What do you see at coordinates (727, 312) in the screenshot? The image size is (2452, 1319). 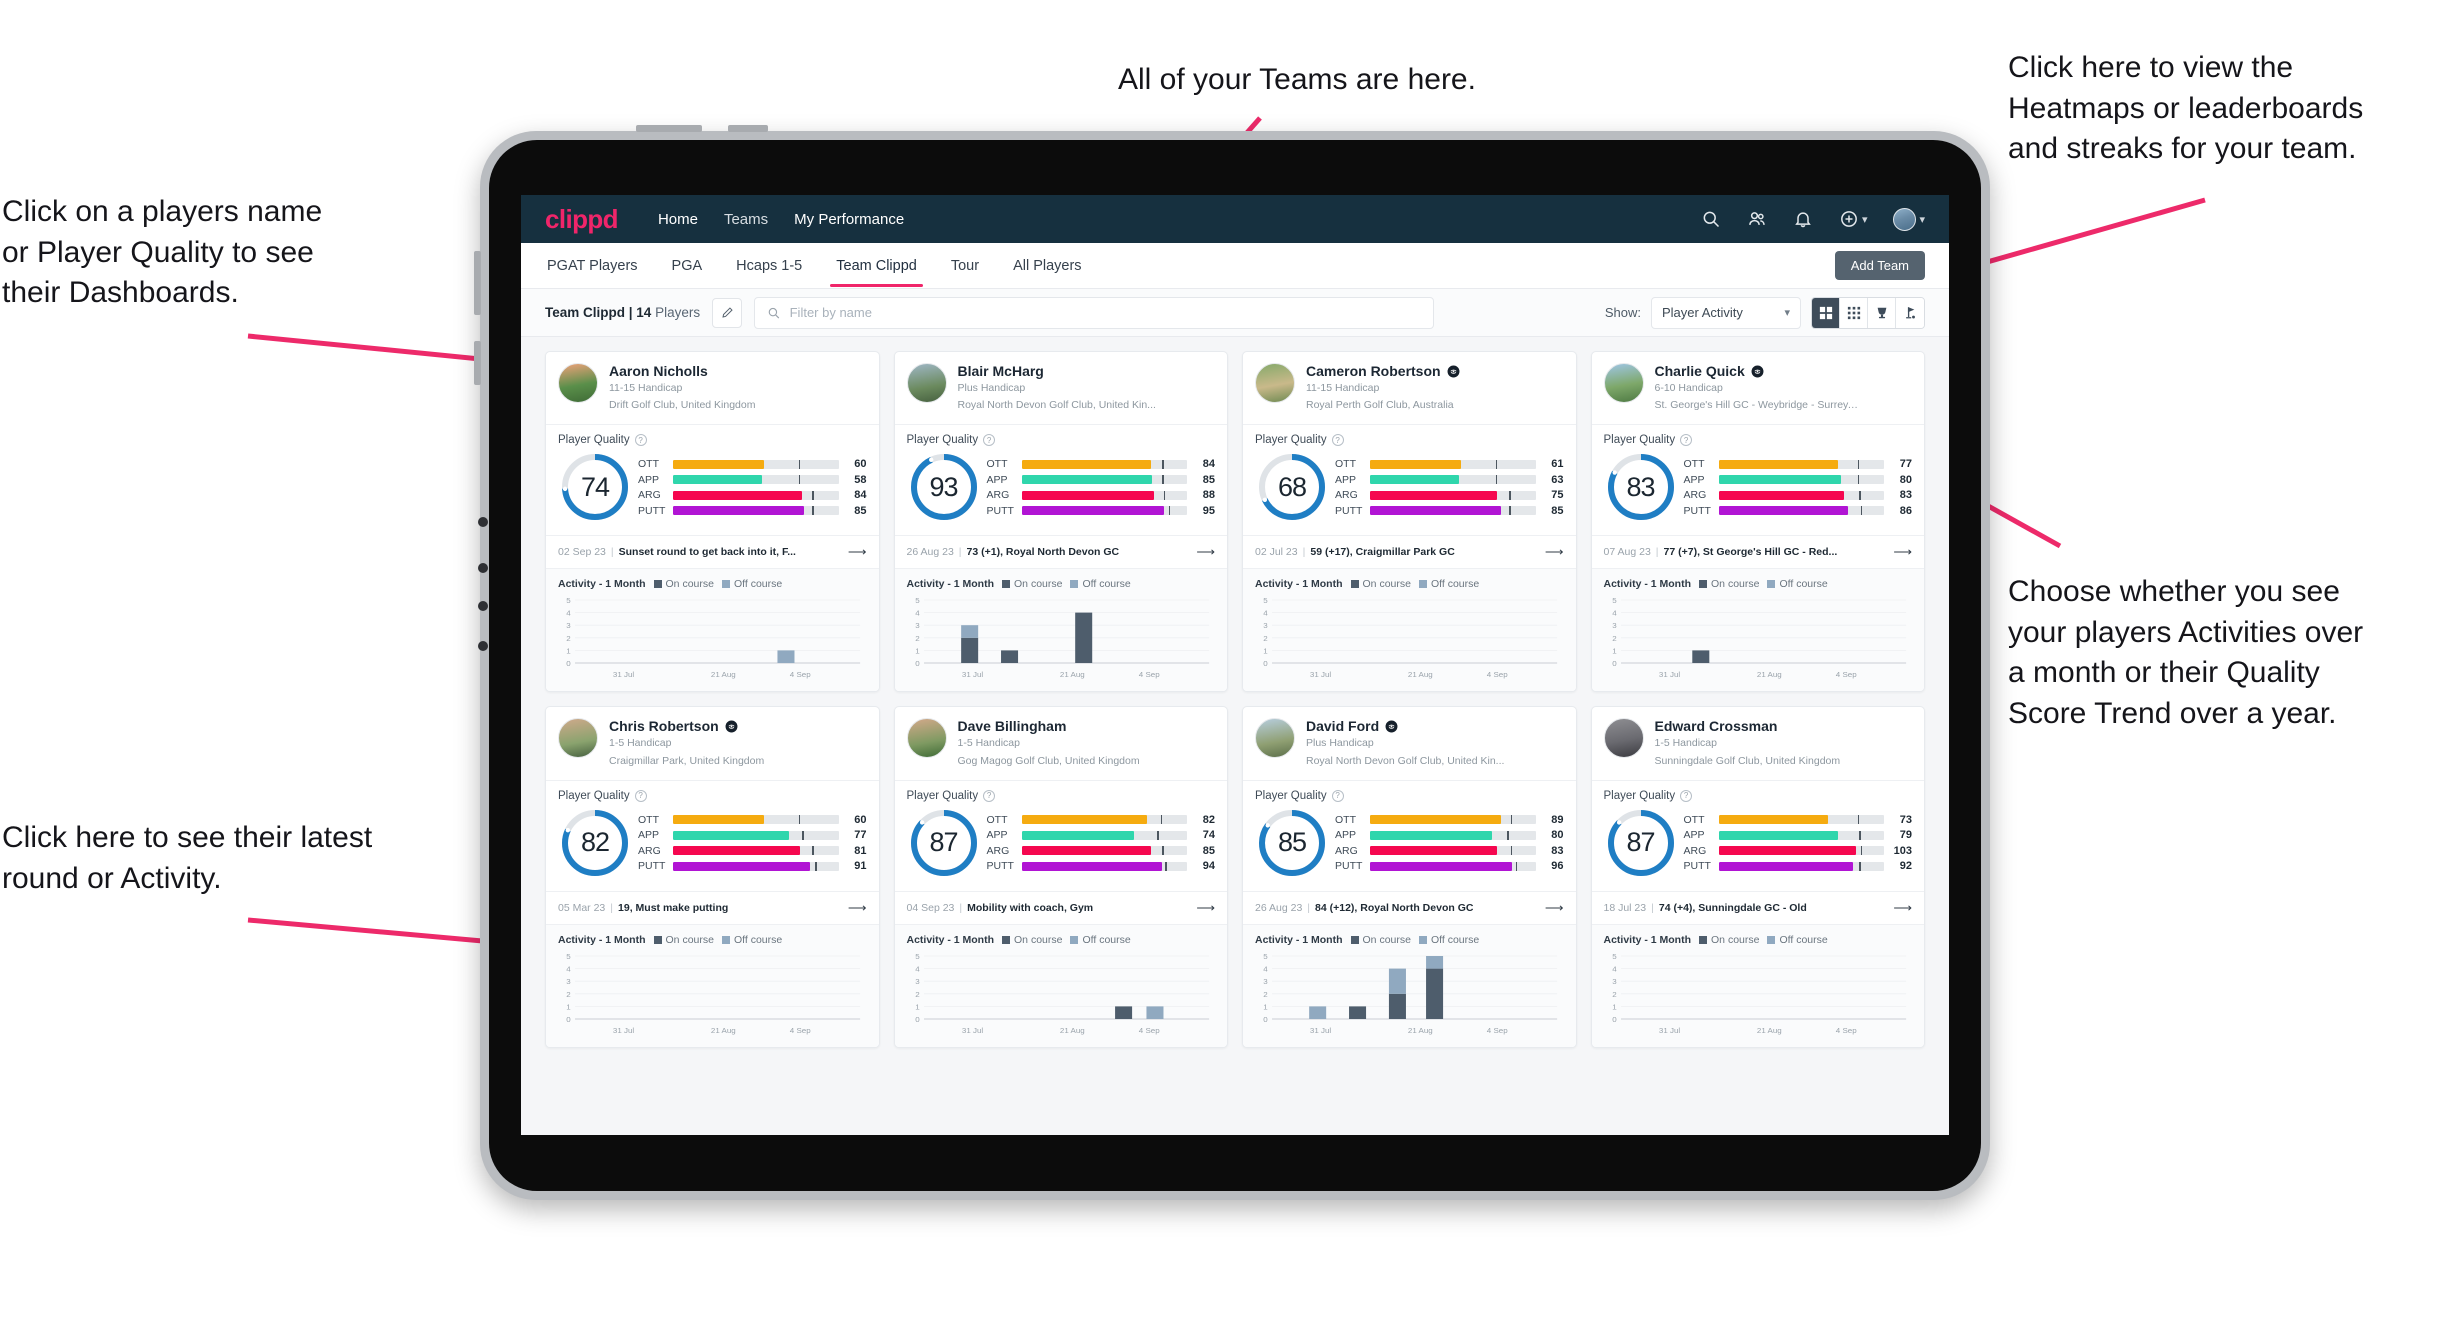 I see `edit-team-button` at bounding box center [727, 312].